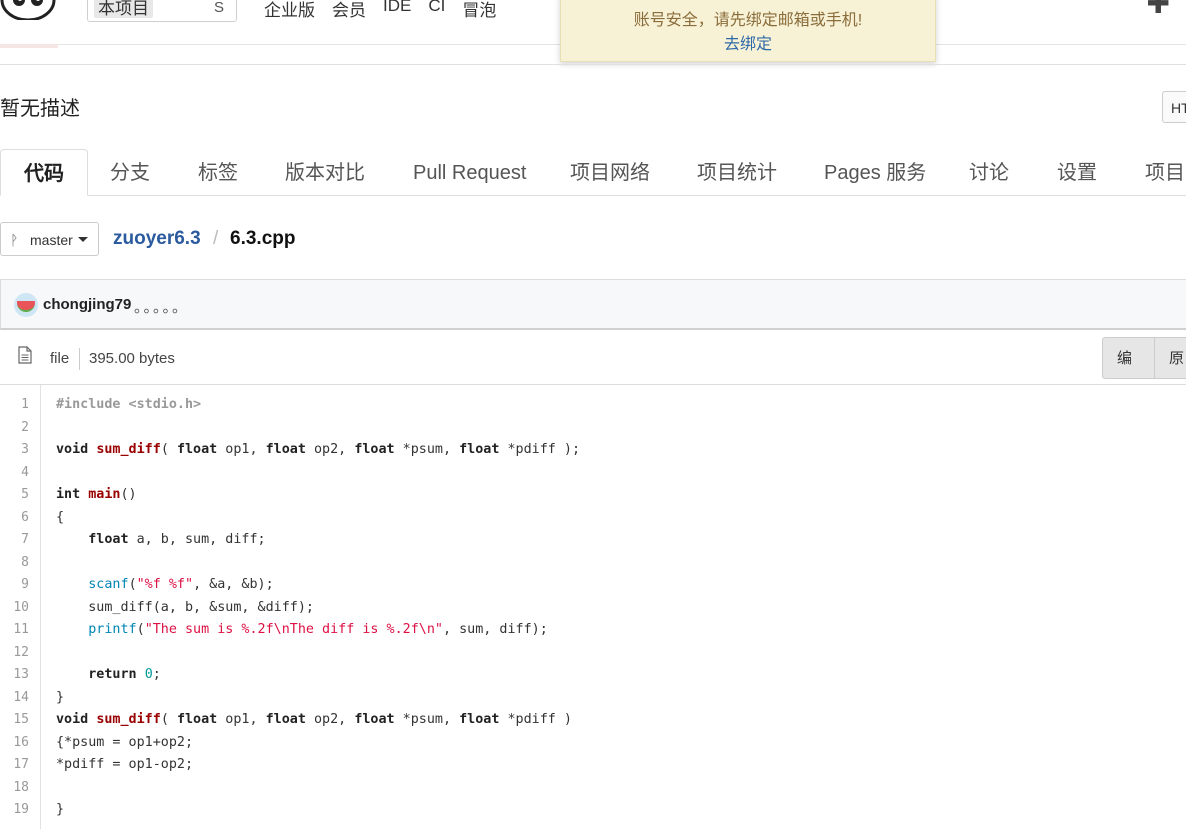 This screenshot has width=1186, height=829. Describe the element at coordinates (157, 239) in the screenshot. I see `breadcrumb-repo-link: zuoyer6.3` at that location.